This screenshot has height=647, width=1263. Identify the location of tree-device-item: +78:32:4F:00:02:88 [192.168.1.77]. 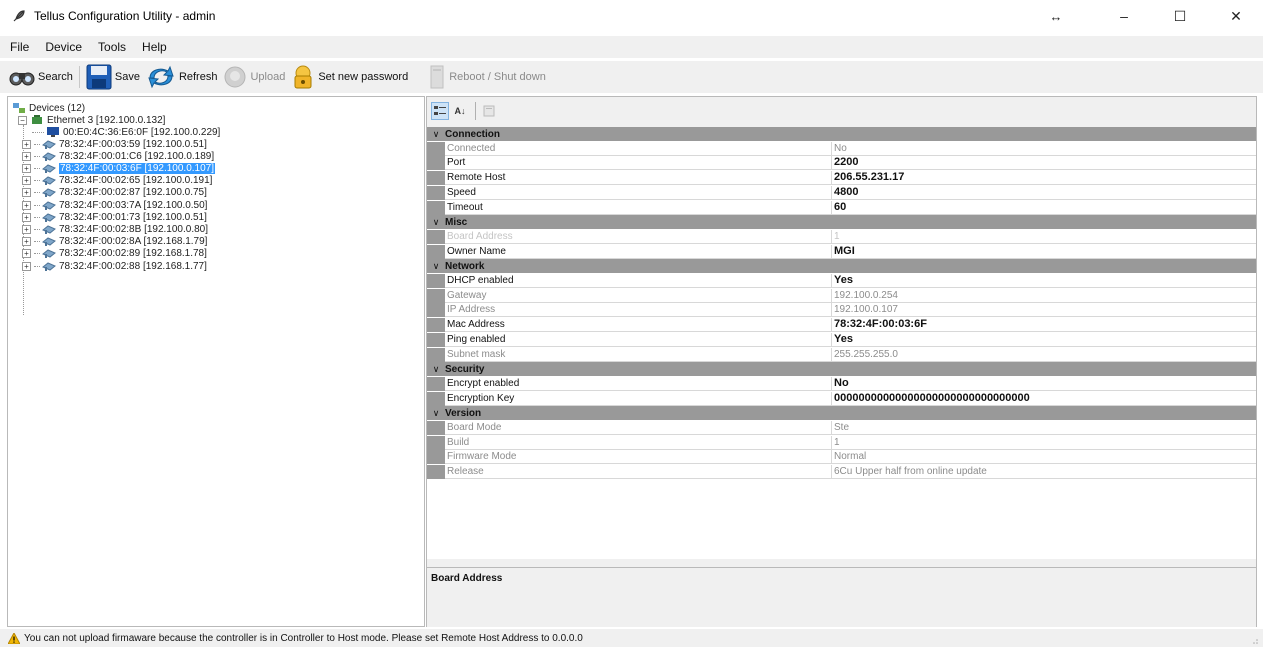
(114, 266).